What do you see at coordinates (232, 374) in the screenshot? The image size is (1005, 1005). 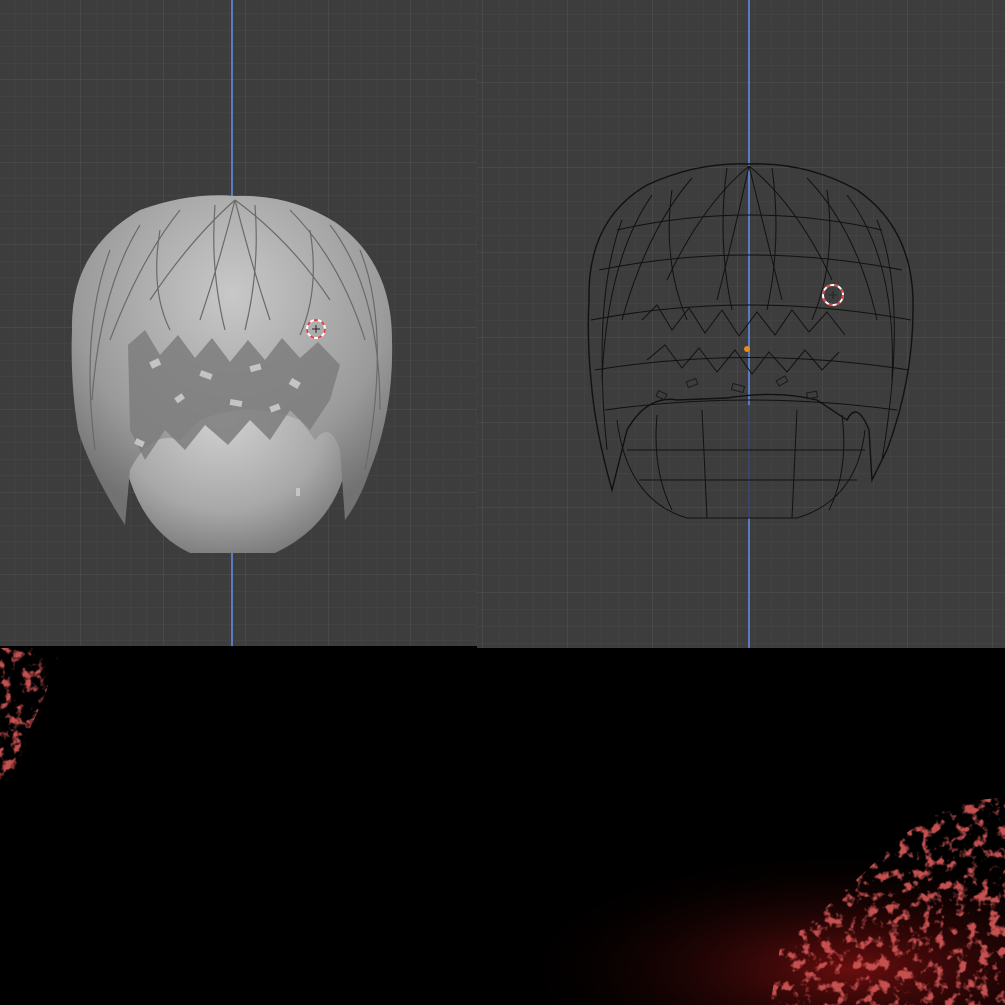 I see `hair-mesh-solid` at bounding box center [232, 374].